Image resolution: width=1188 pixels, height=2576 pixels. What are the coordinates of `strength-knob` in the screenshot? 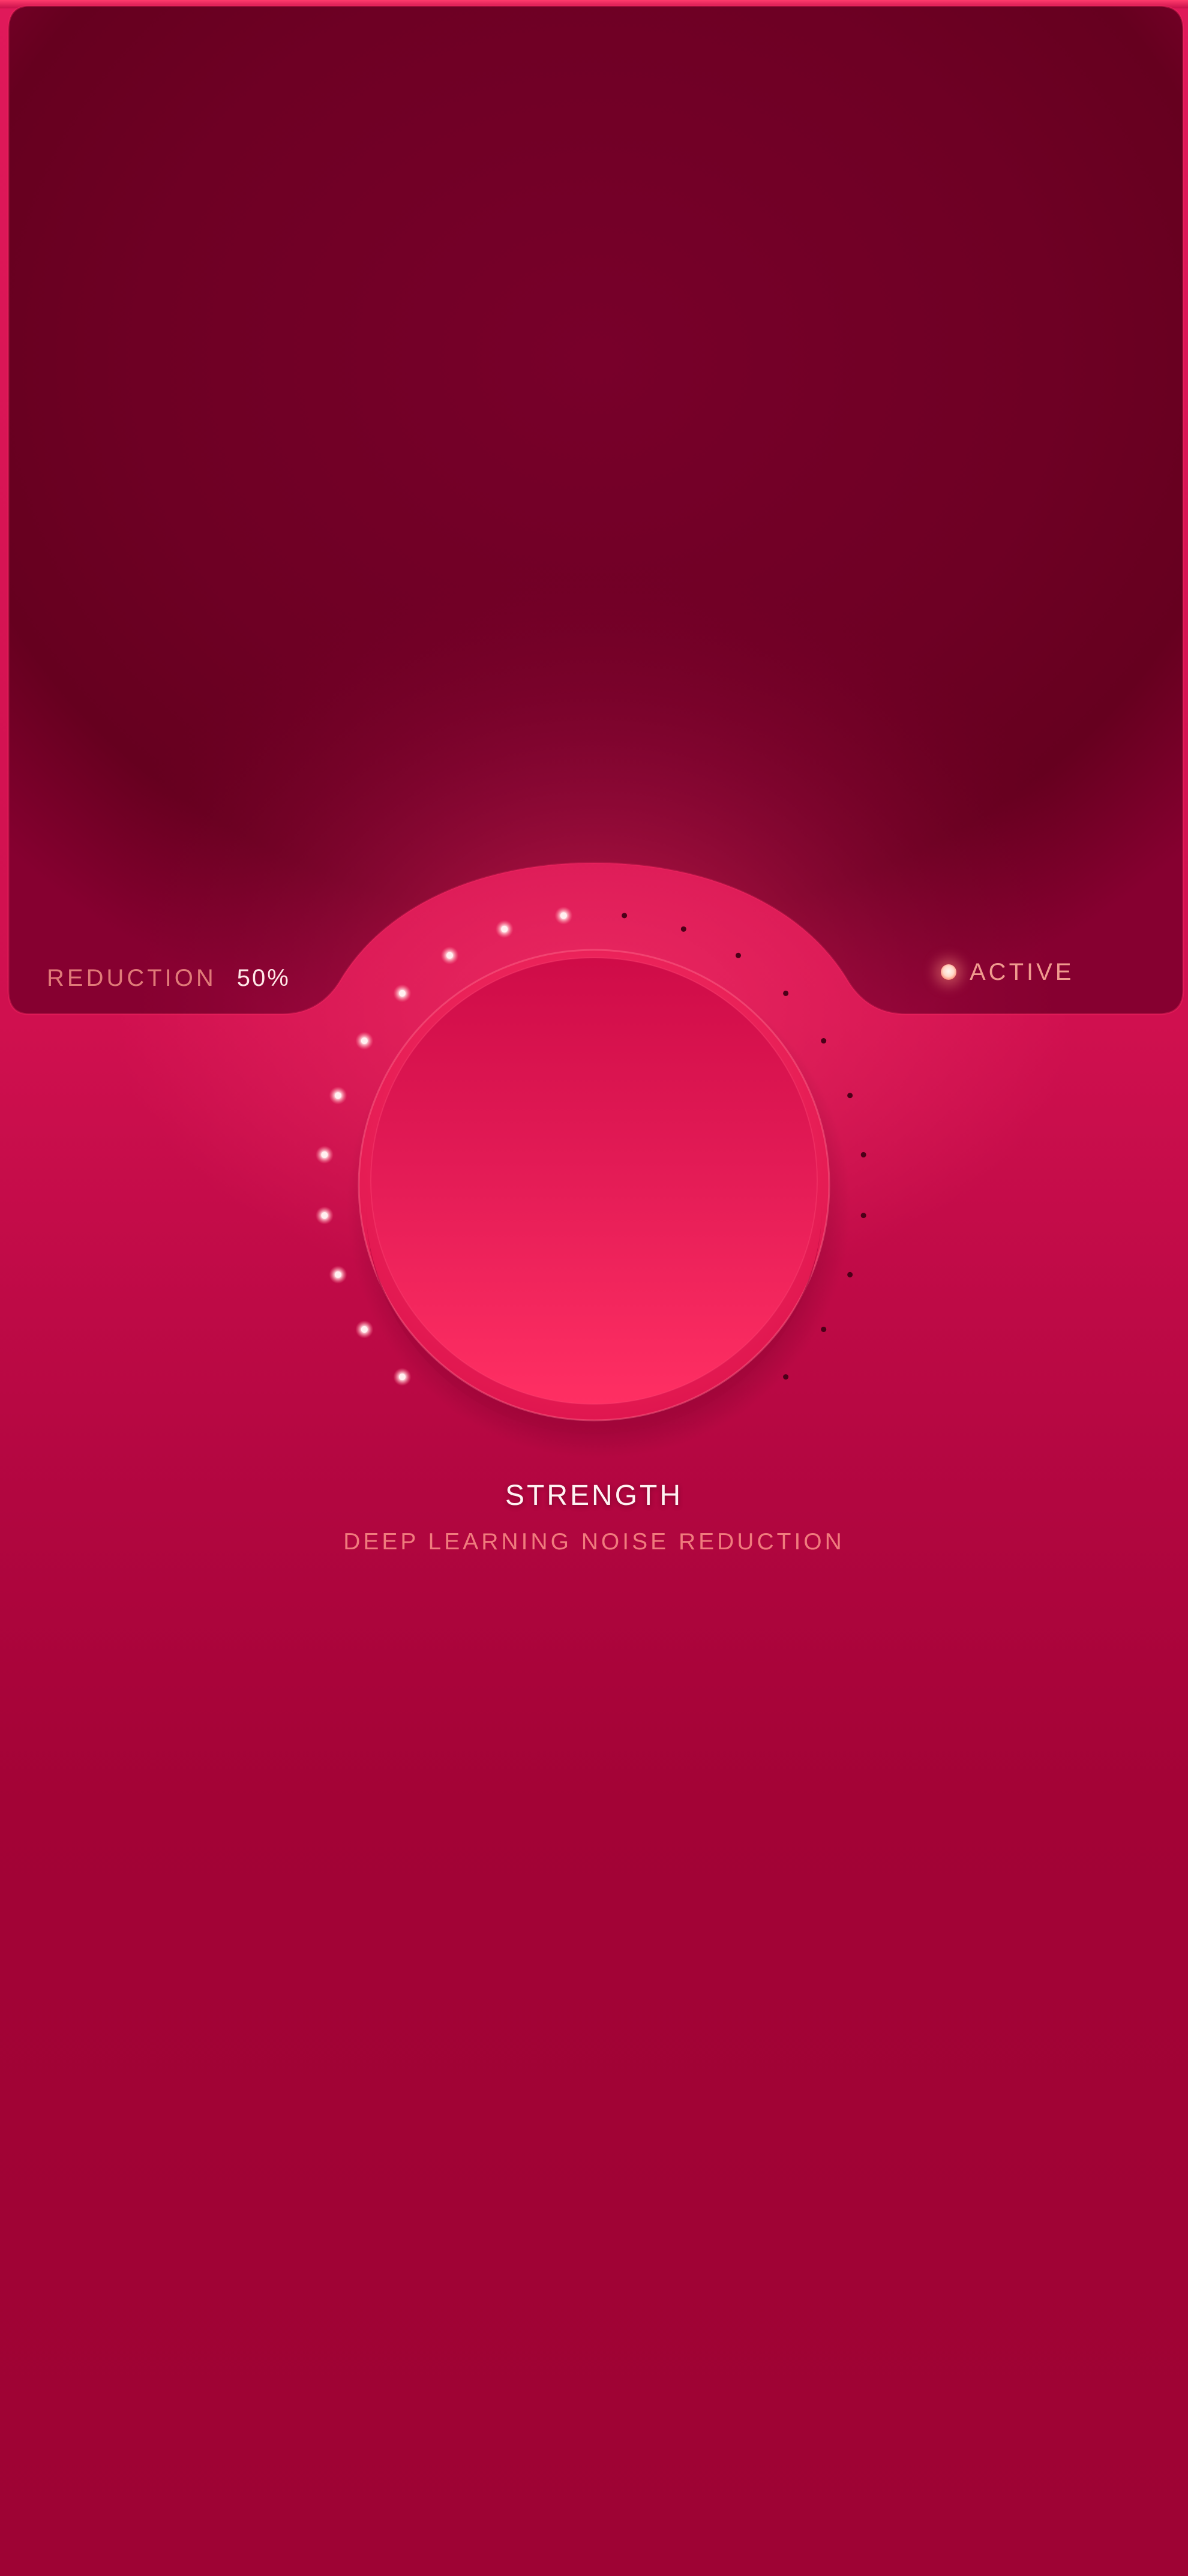 It's located at (595, 1186).